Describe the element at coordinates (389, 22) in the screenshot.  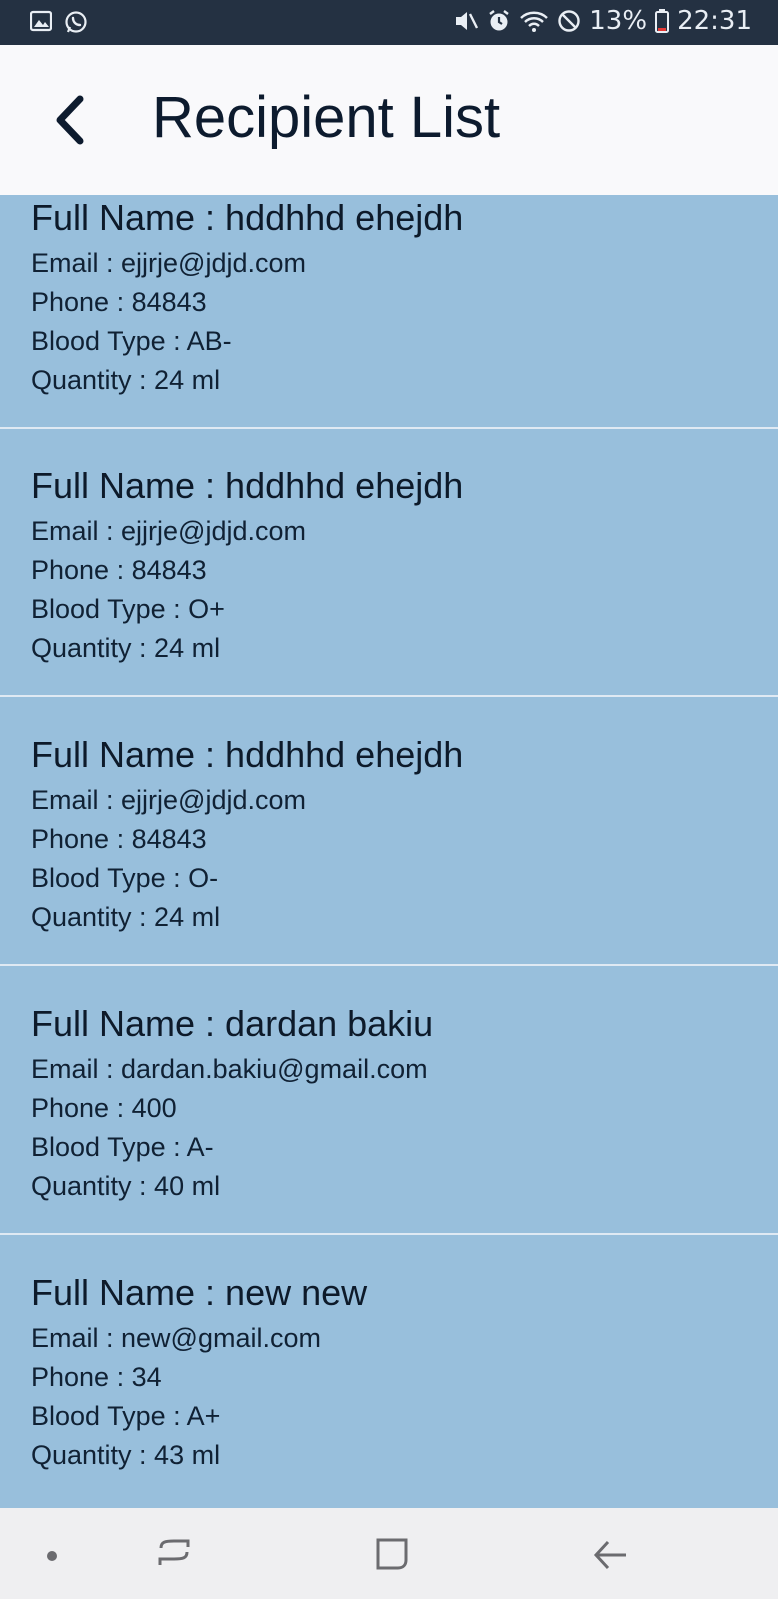
I see `status-bar: 13% 22:31` at that location.